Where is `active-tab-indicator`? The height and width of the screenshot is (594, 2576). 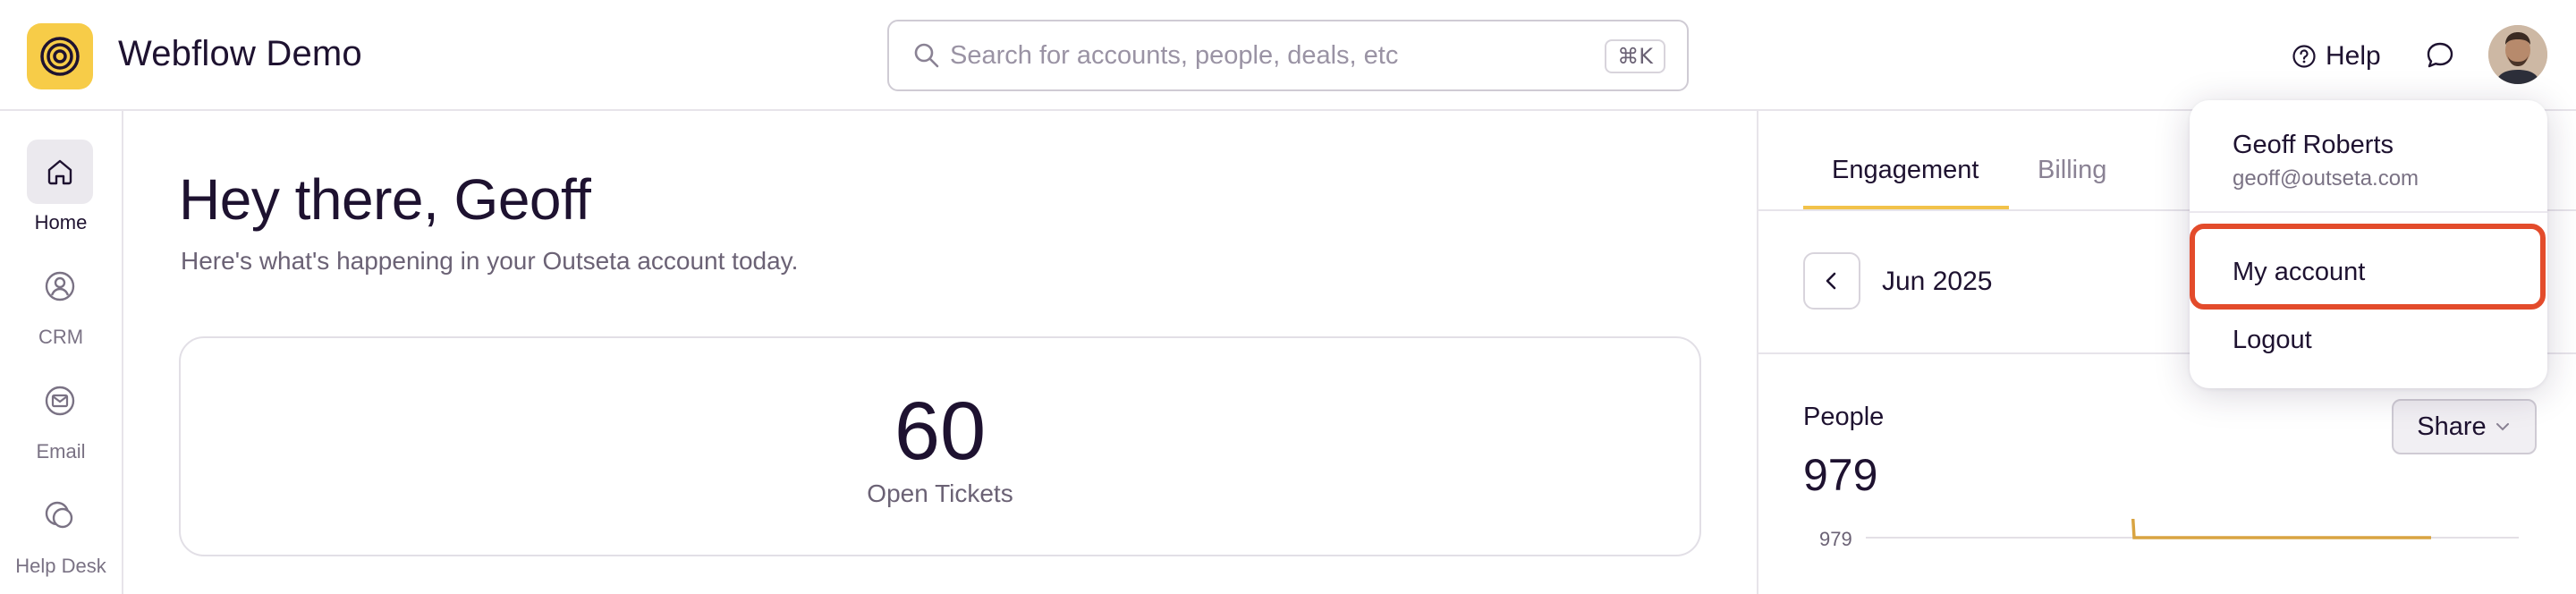 active-tab-indicator is located at coordinates (1906, 207).